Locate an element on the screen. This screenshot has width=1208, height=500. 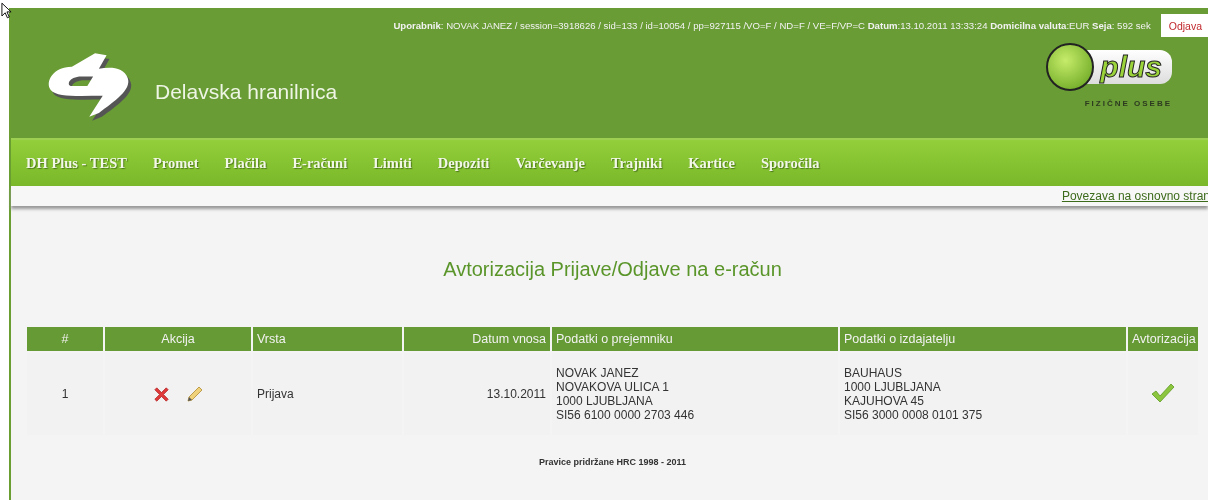
recipient-line: 1000 LJUBLJANA is located at coordinates (605, 401).